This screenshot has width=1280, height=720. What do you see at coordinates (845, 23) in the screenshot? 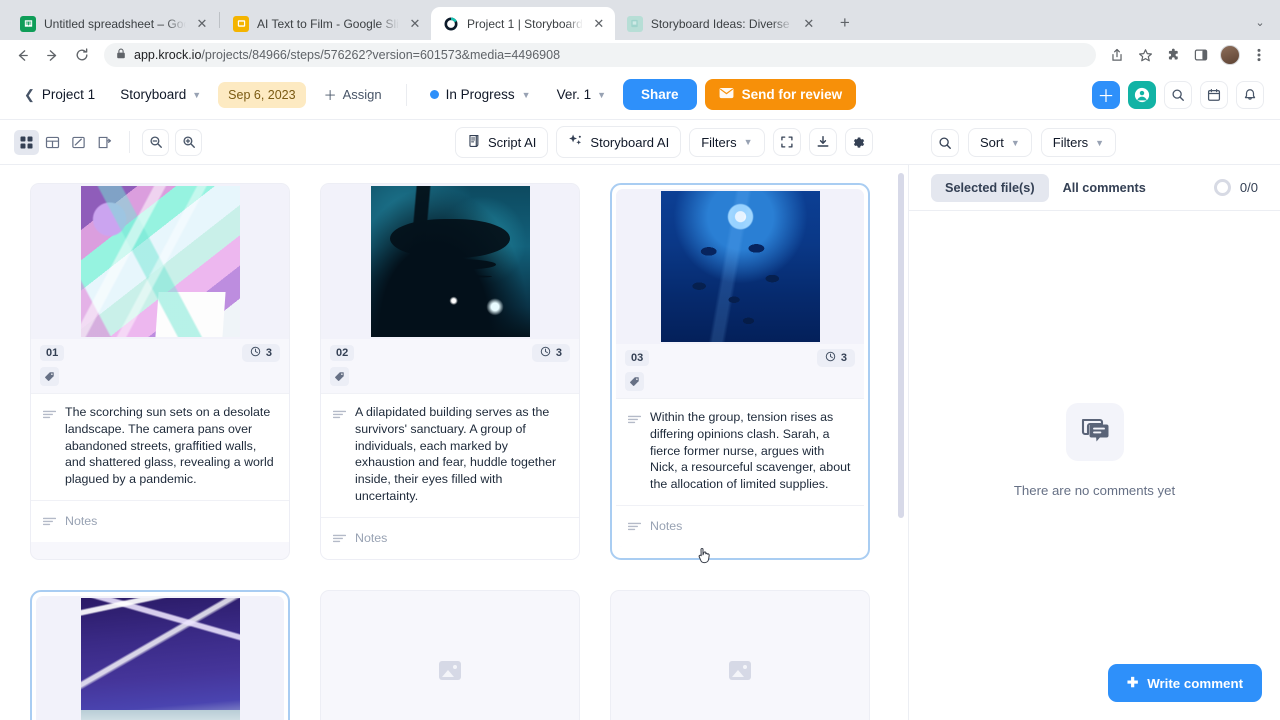
I see `new-tab-button: +` at bounding box center [845, 23].